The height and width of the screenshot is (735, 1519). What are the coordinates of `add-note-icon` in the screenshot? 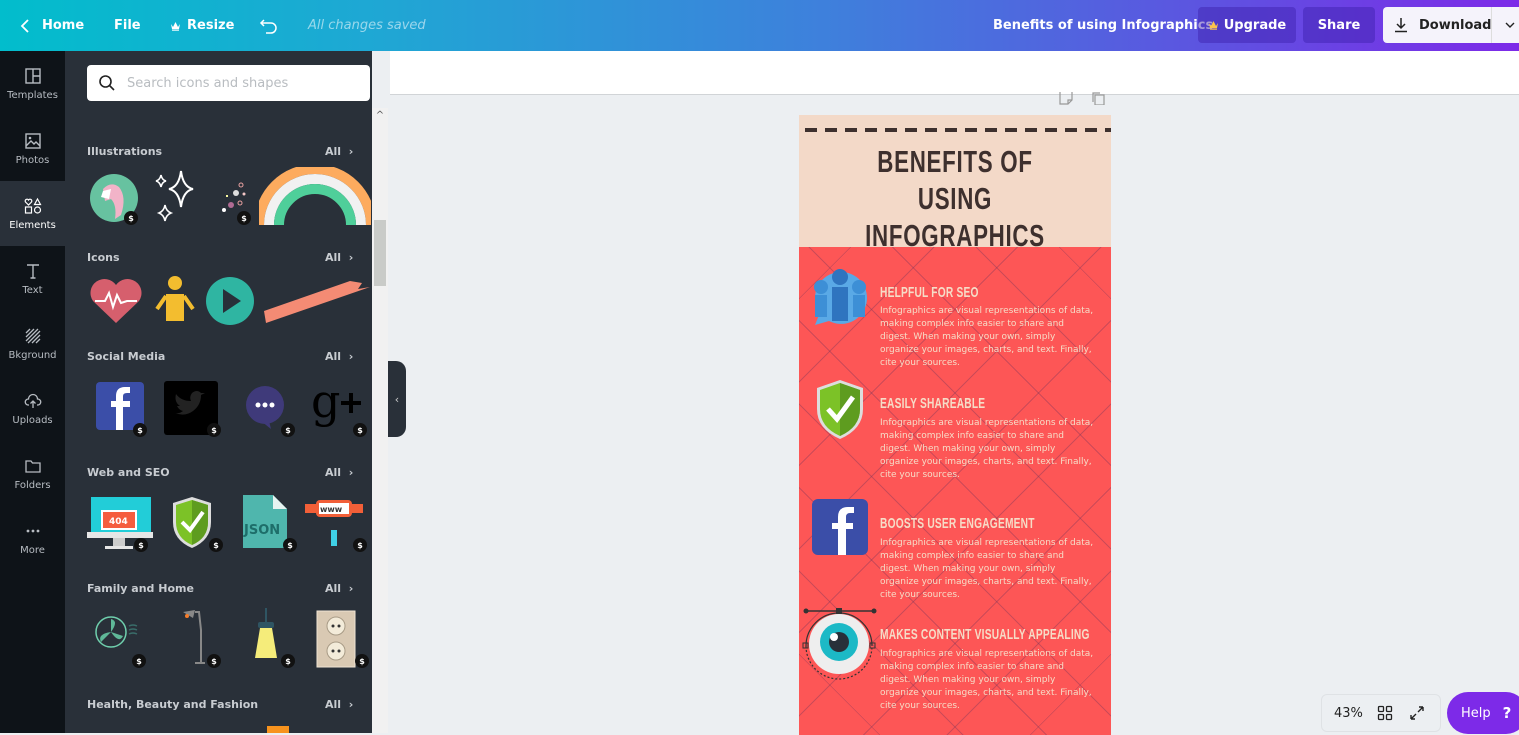 It's located at (1066, 98).